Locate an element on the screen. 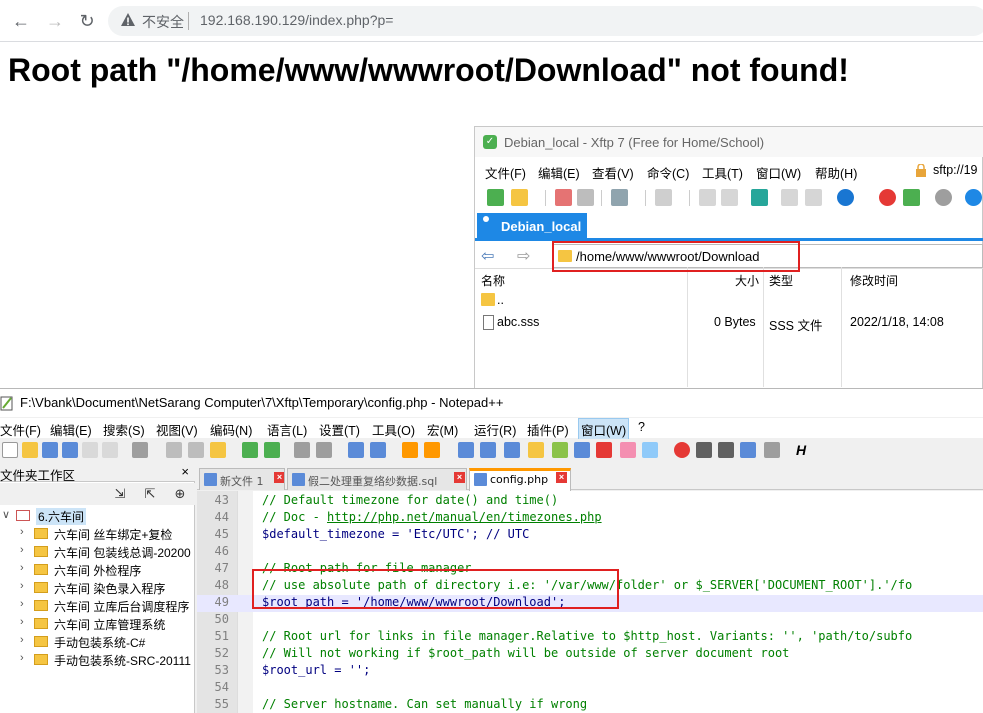 This screenshot has width=983, height=713. xftp-menu-file: 文件(F) is located at coordinates (505, 172).